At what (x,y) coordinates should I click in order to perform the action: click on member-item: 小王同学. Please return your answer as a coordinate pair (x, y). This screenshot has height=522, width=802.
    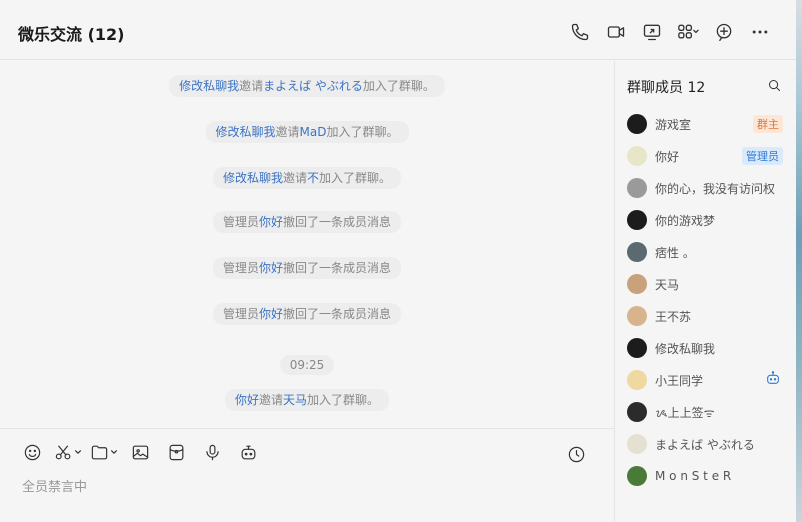
    Looking at the image, I should click on (706, 380).